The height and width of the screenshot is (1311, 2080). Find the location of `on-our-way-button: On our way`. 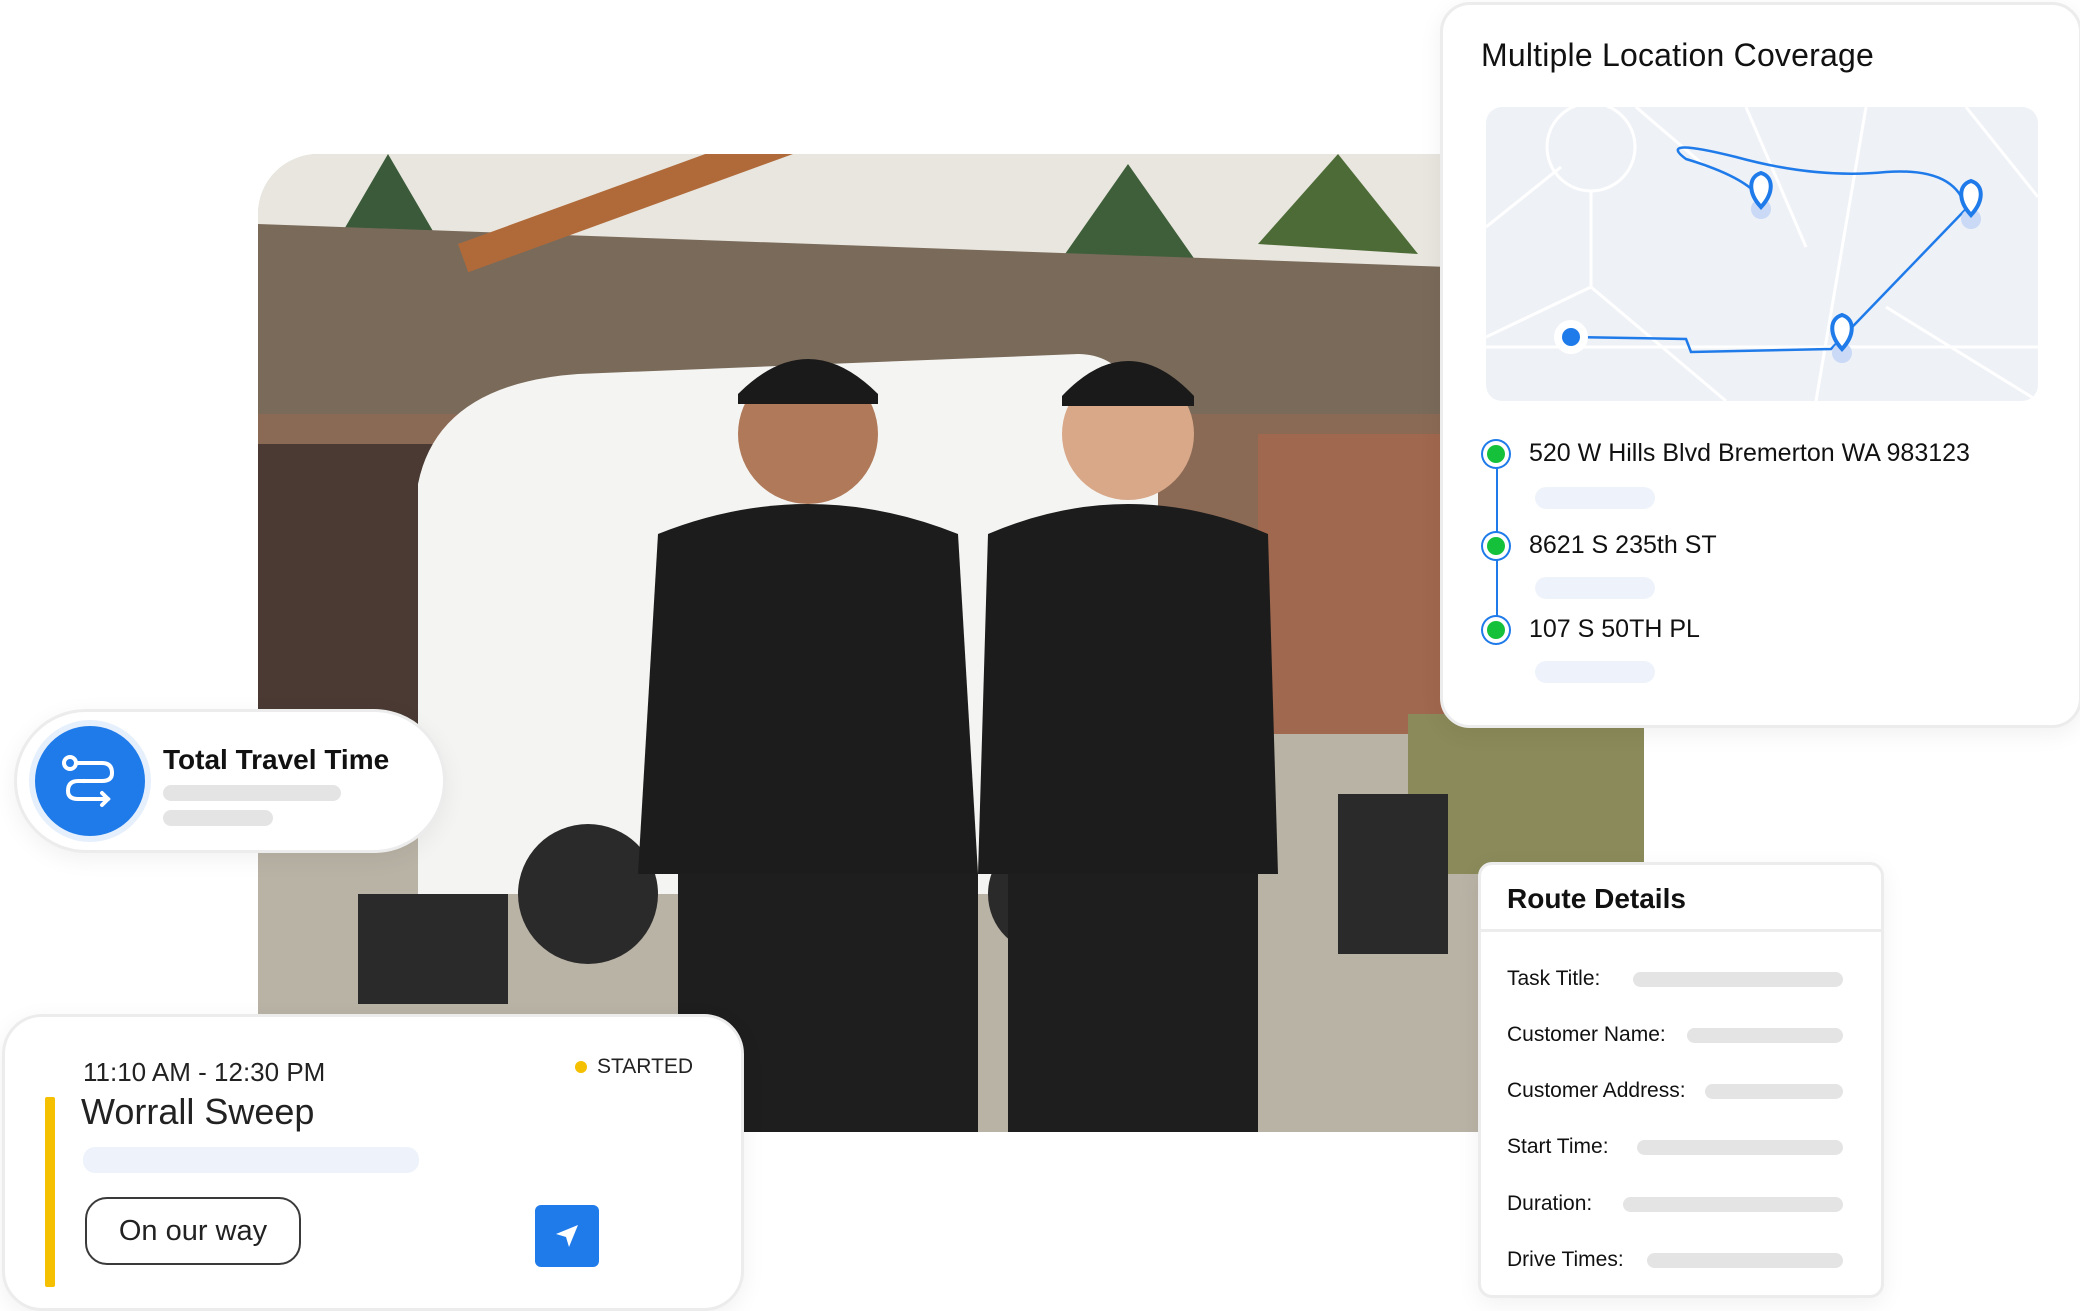

on-our-way-button: On our way is located at coordinates (193, 1231).